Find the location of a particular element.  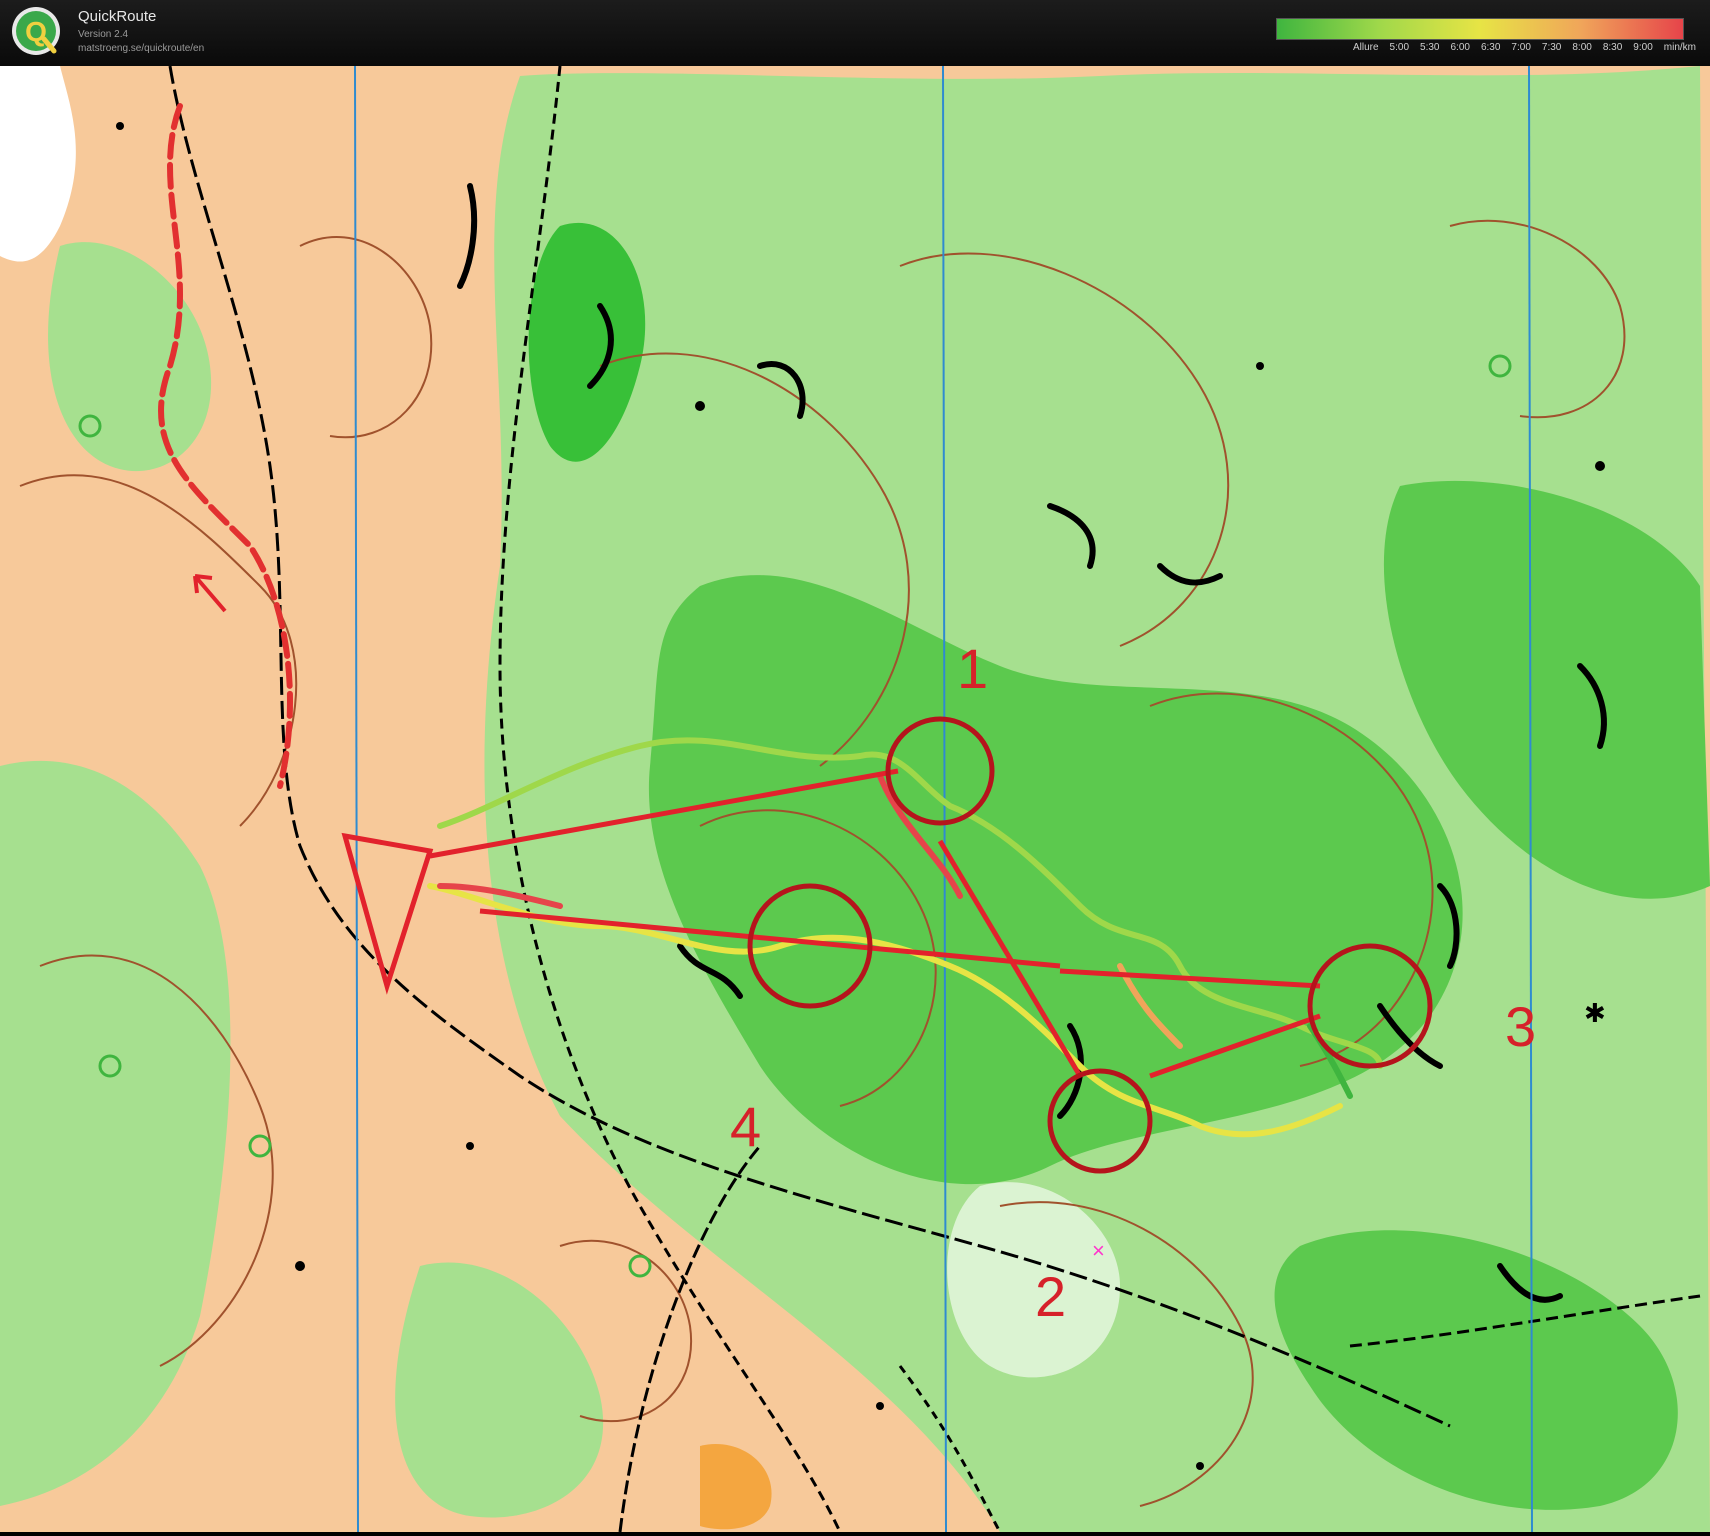

legend-tick: 8:00 is located at coordinates (1582, 47).